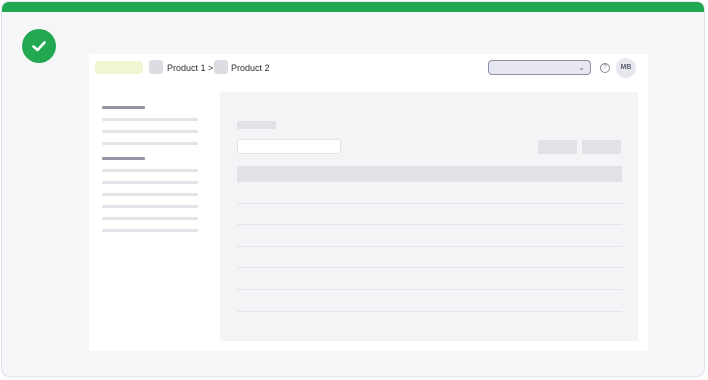  What do you see at coordinates (581, 67) in the screenshot?
I see `chevron-down-icon: ⌄` at bounding box center [581, 67].